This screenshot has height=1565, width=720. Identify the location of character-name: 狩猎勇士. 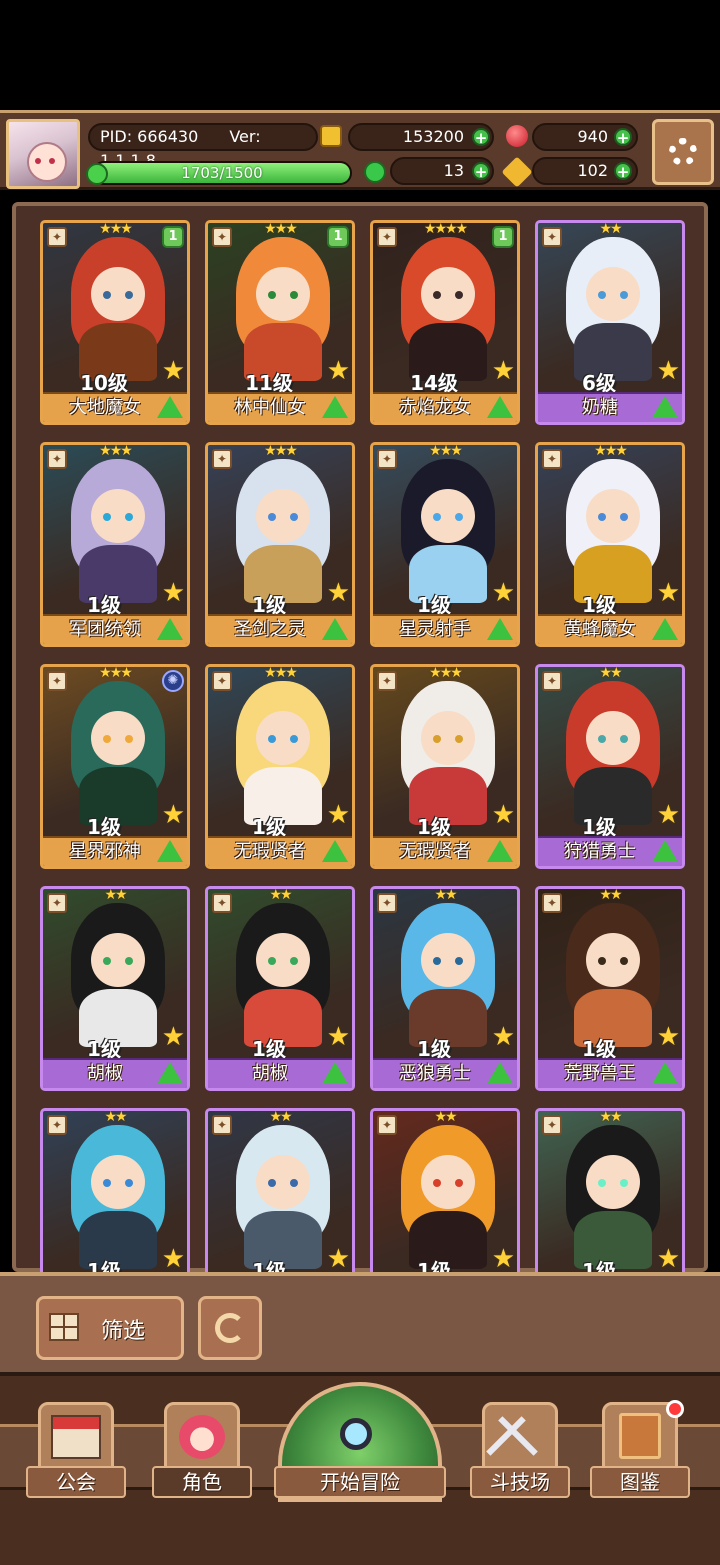
(600, 851).